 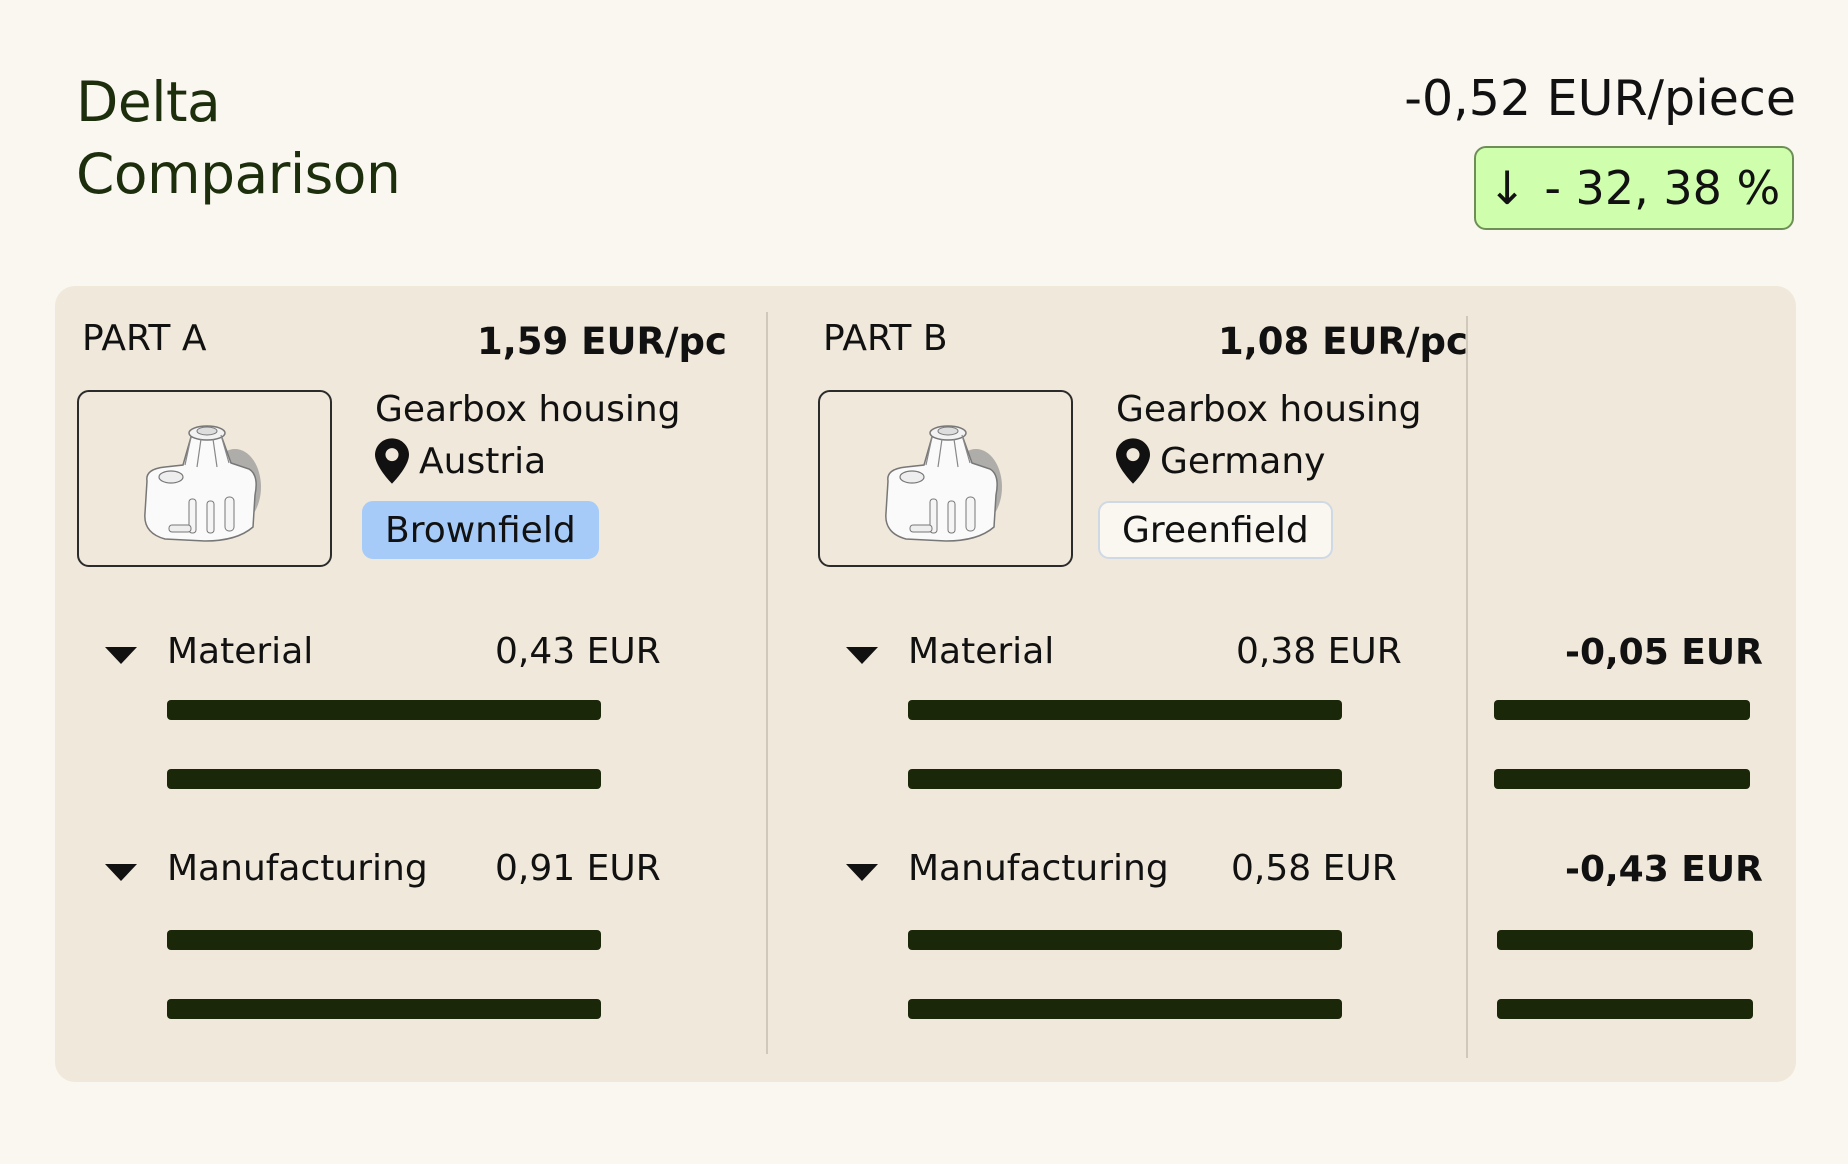 I want to click on part-location: Austria, so click(x=460, y=461).